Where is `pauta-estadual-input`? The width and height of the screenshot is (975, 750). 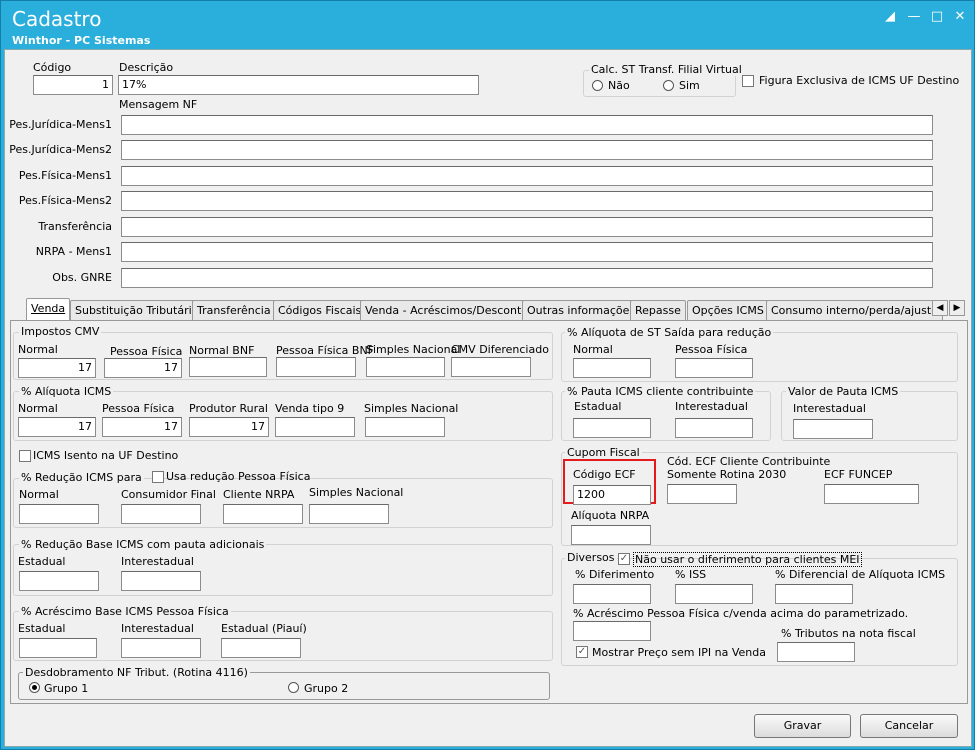 pauta-estadual-input is located at coordinates (612, 428).